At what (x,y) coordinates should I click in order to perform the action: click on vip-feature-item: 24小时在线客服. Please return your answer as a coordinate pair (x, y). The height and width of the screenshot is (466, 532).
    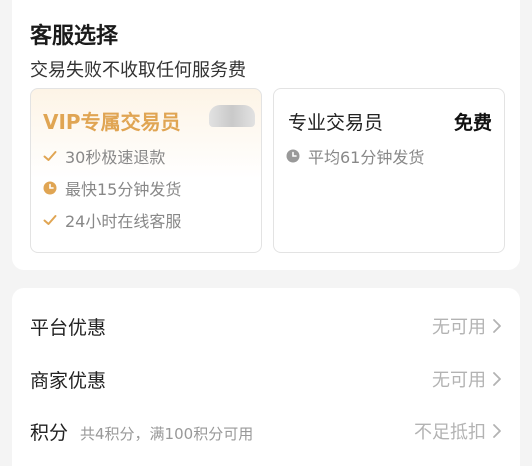
    Looking at the image, I should click on (112, 220).